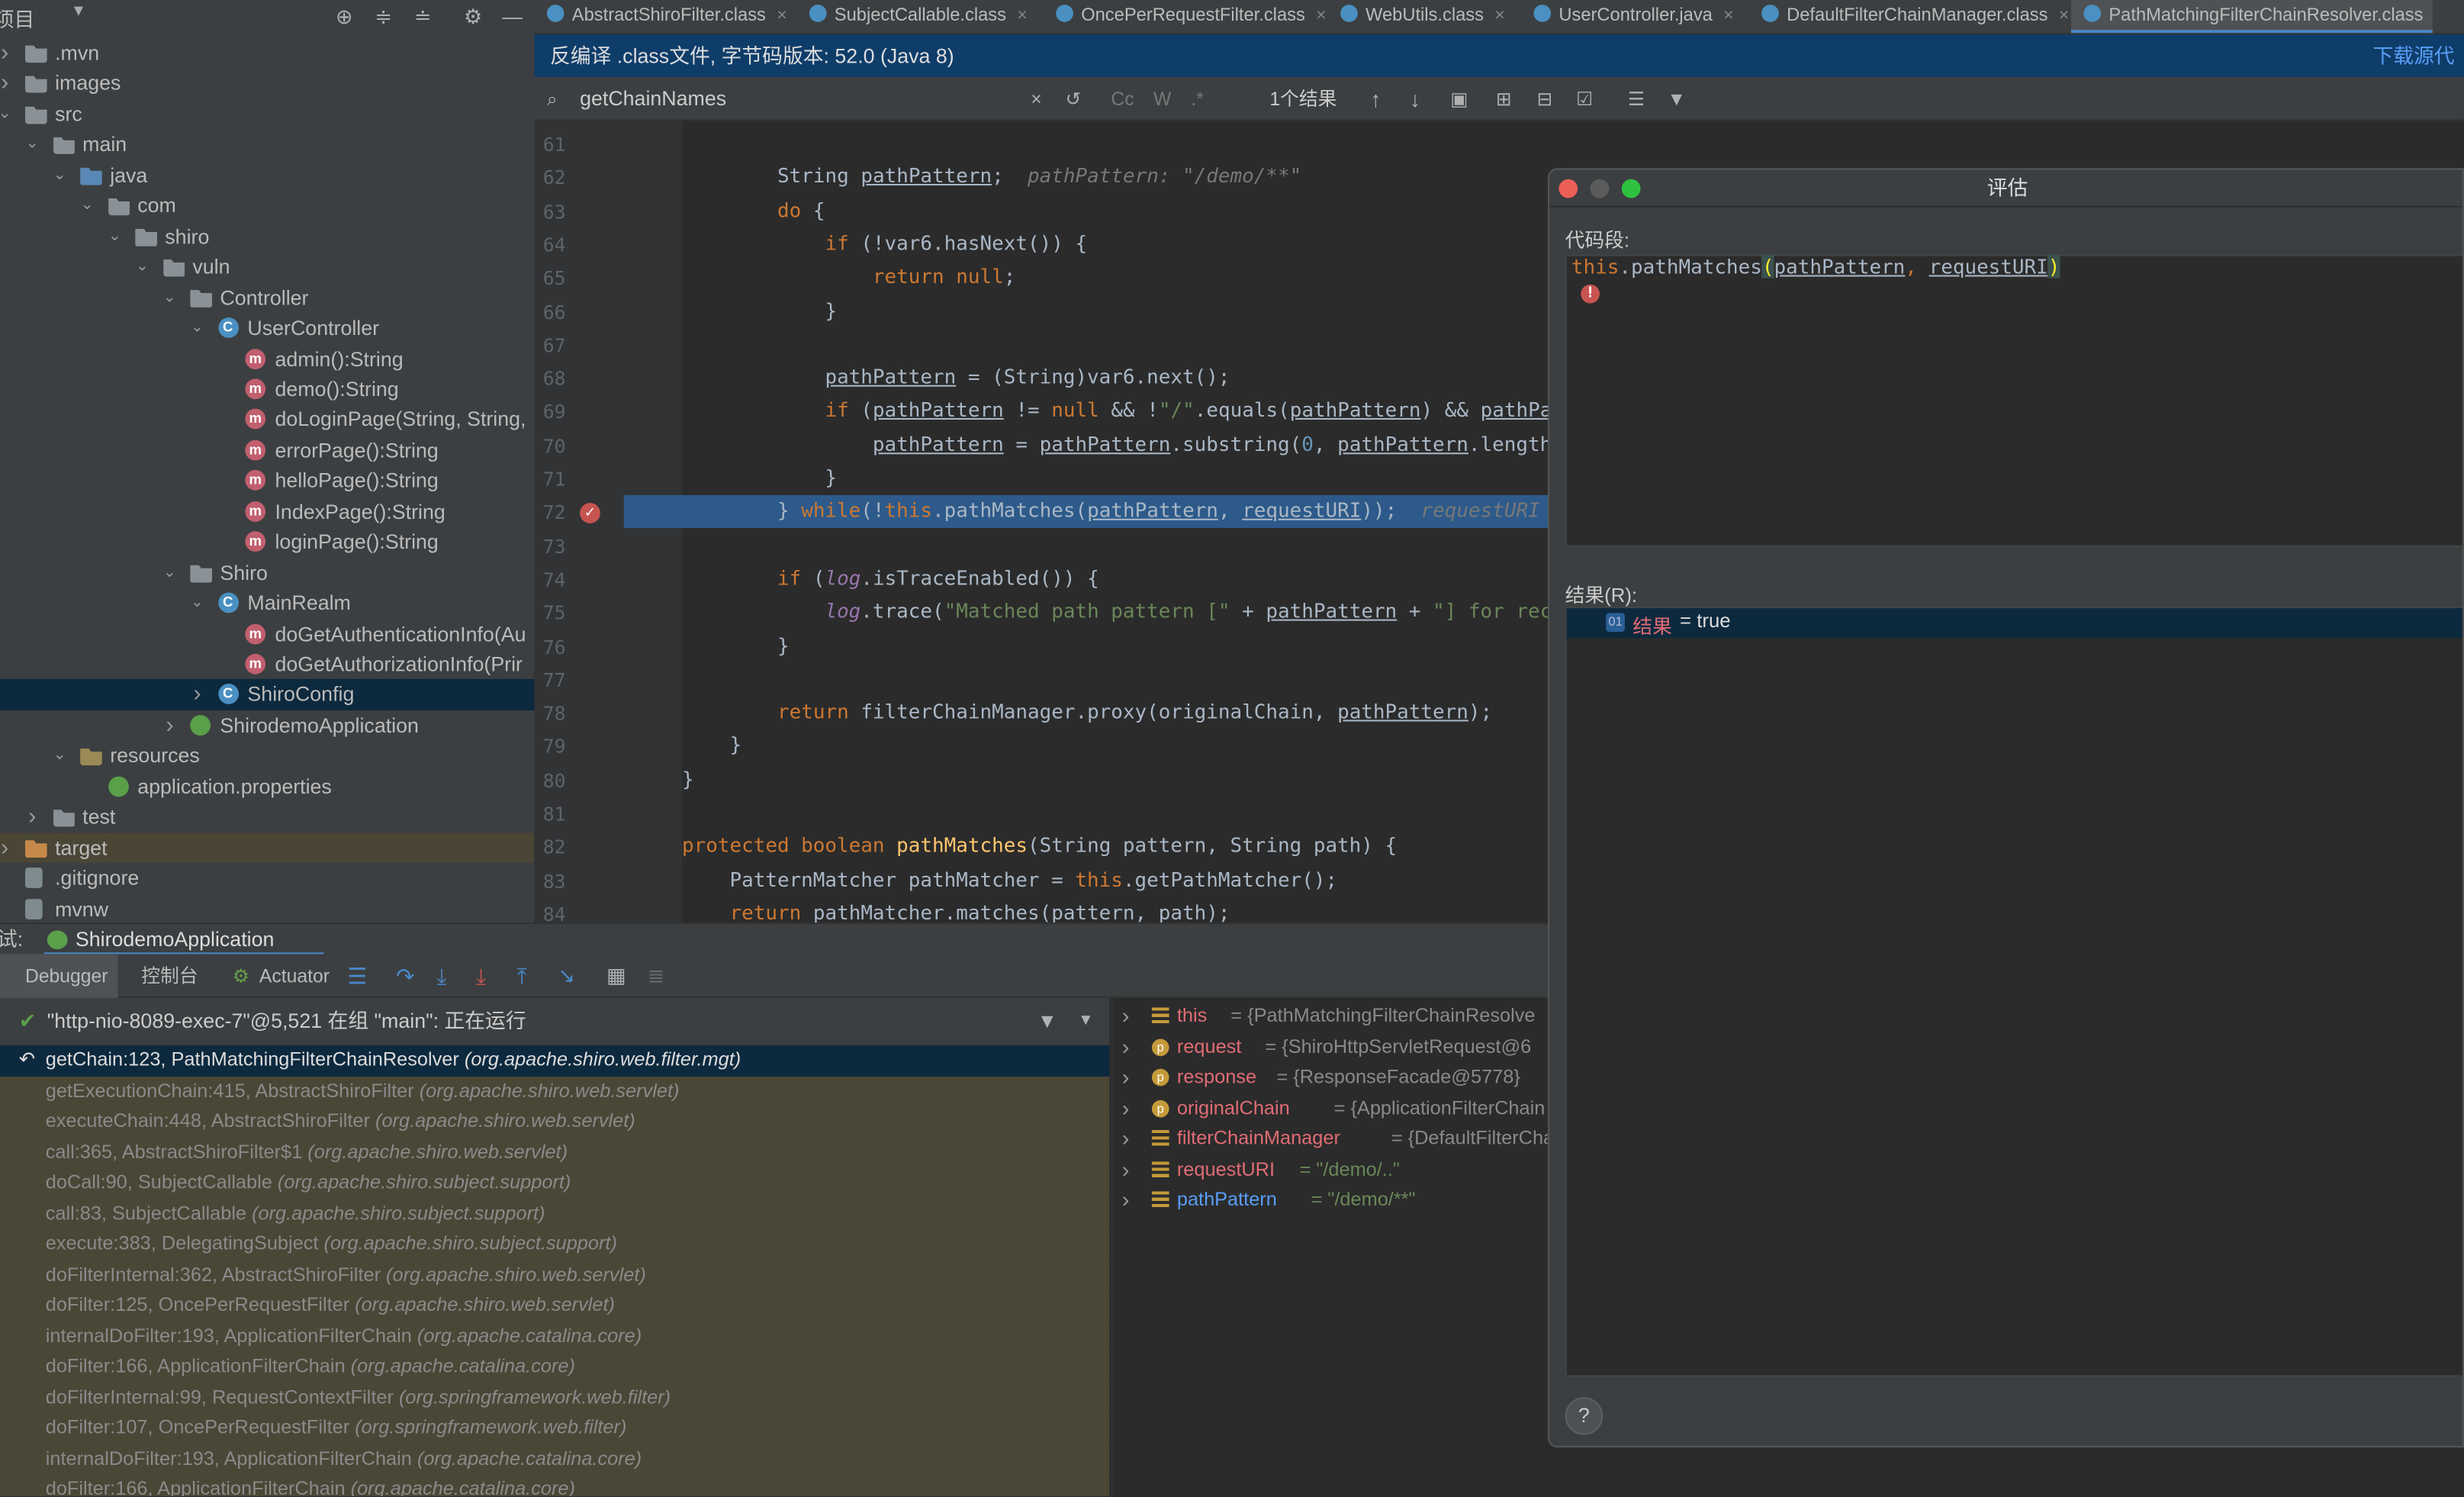  I want to click on tree-item: m demo():String, so click(267, 389).